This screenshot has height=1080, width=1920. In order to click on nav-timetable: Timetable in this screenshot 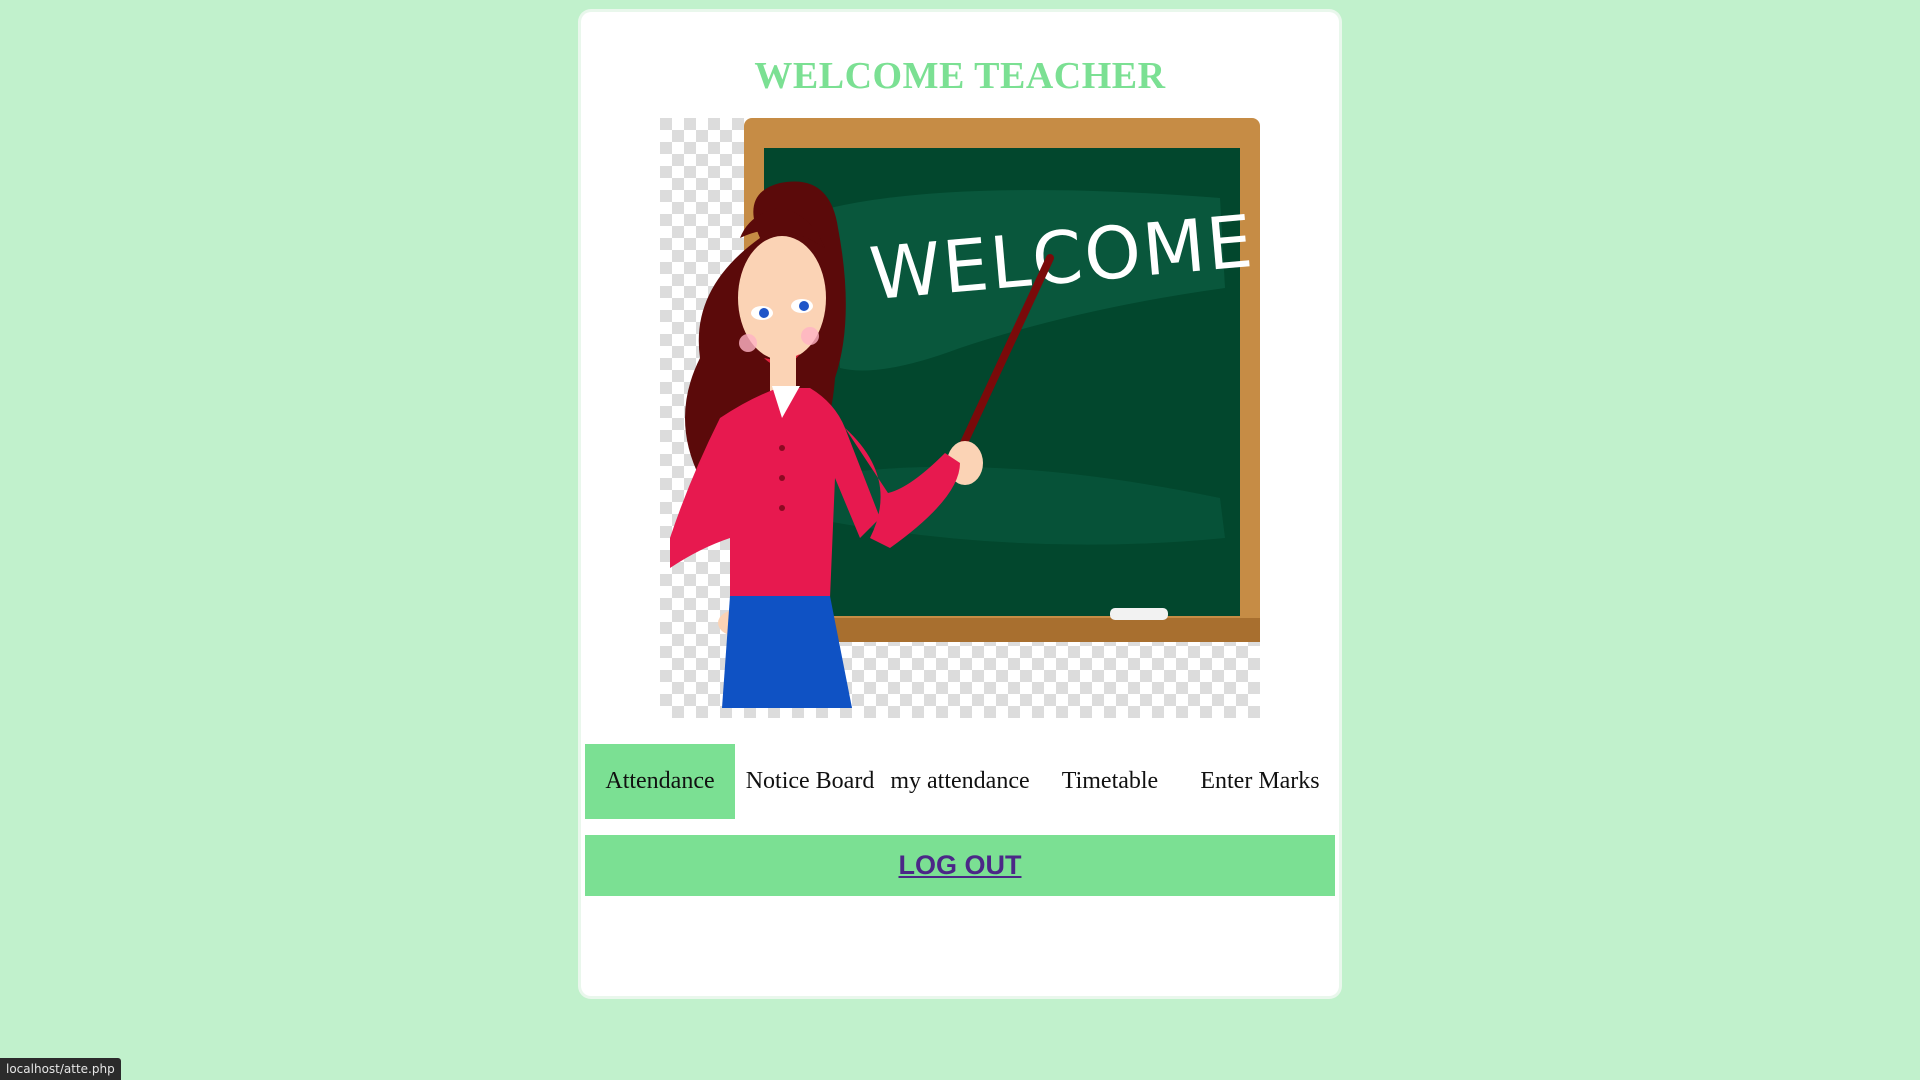, I will do `click(1110, 781)`.